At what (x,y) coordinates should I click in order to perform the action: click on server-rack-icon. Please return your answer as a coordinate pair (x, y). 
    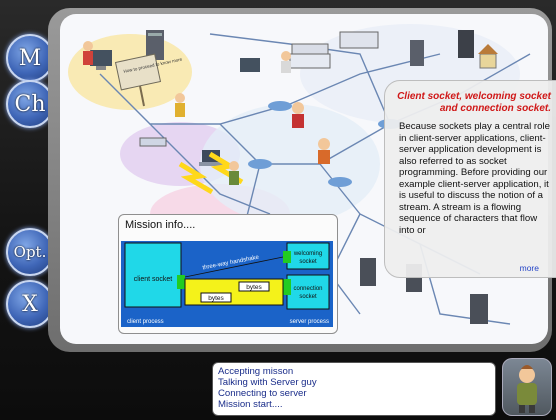
    Looking at the image, I should click on (310, 56).